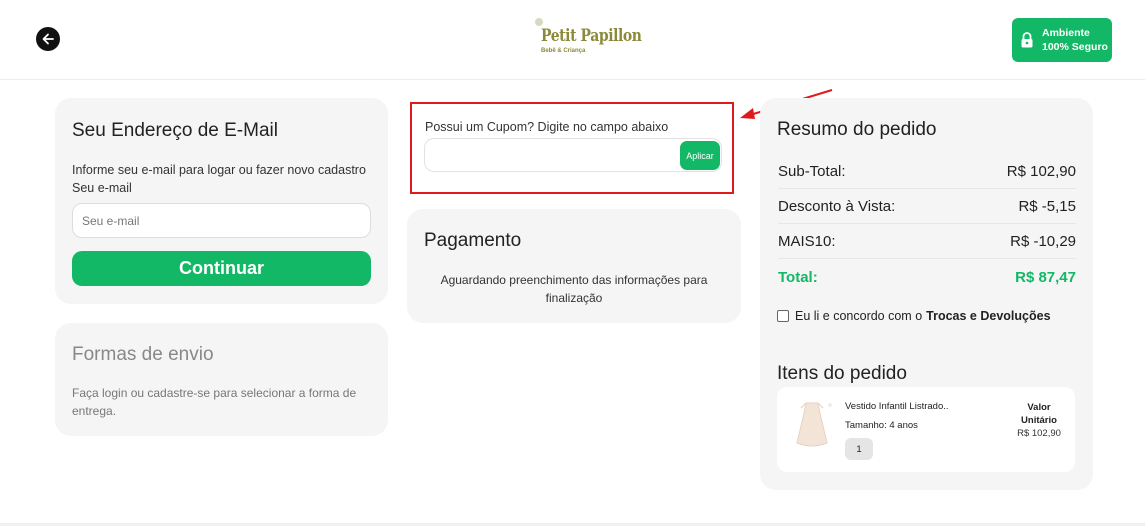 The image size is (1145, 526). Describe the element at coordinates (1062, 40) in the screenshot. I see `secure-environment-badge: Ambiente 100% Seguro` at that location.